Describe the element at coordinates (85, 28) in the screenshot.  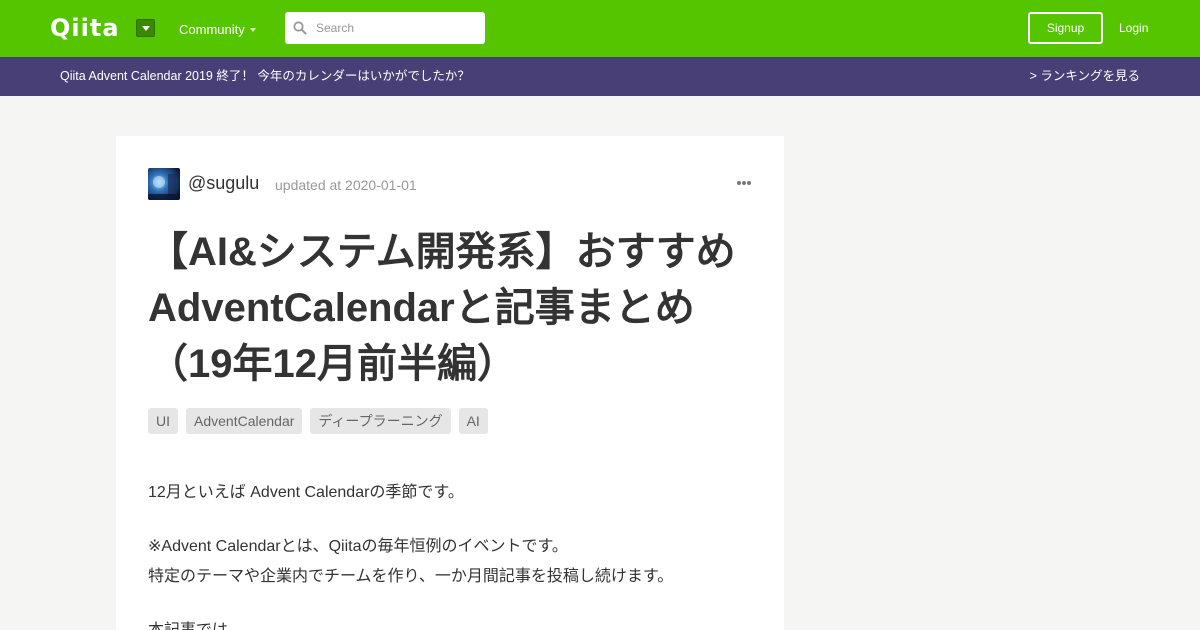
I see `qiita-logo: Qiita` at that location.